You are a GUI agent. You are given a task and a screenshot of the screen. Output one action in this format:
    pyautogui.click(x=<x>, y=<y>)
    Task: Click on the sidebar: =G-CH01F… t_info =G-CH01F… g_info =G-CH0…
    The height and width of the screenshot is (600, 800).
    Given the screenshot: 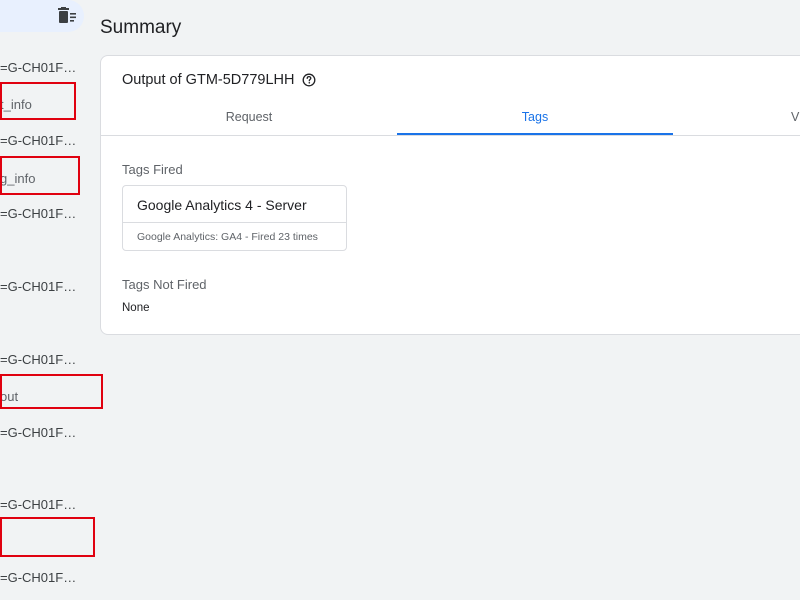 What is the action you would take?
    pyautogui.click(x=51, y=300)
    